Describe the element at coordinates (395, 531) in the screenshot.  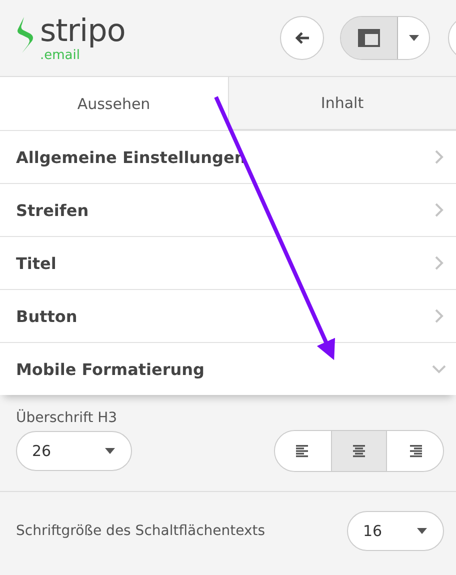
I see `font-size-select: 16` at that location.